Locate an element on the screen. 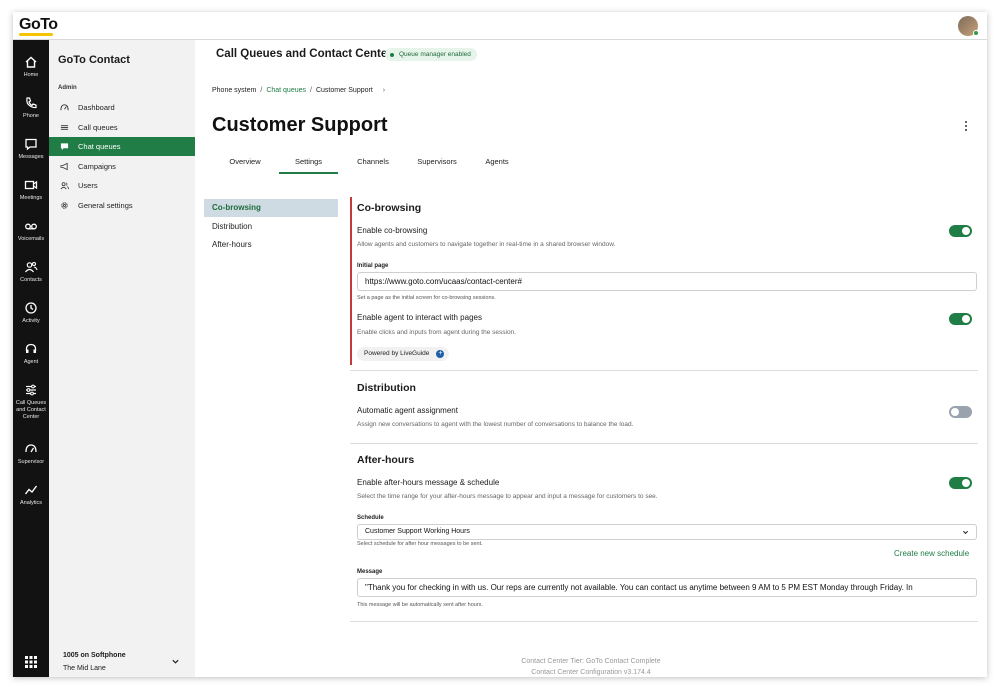  rail-label: Contacts is located at coordinates (31, 280).